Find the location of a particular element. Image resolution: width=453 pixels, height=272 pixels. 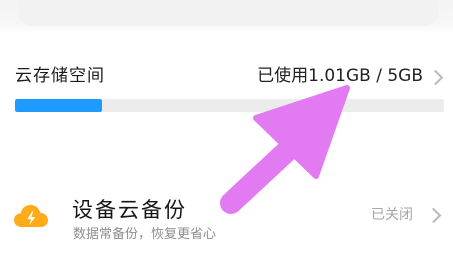

storage-progress-bar is located at coordinates (229, 105).